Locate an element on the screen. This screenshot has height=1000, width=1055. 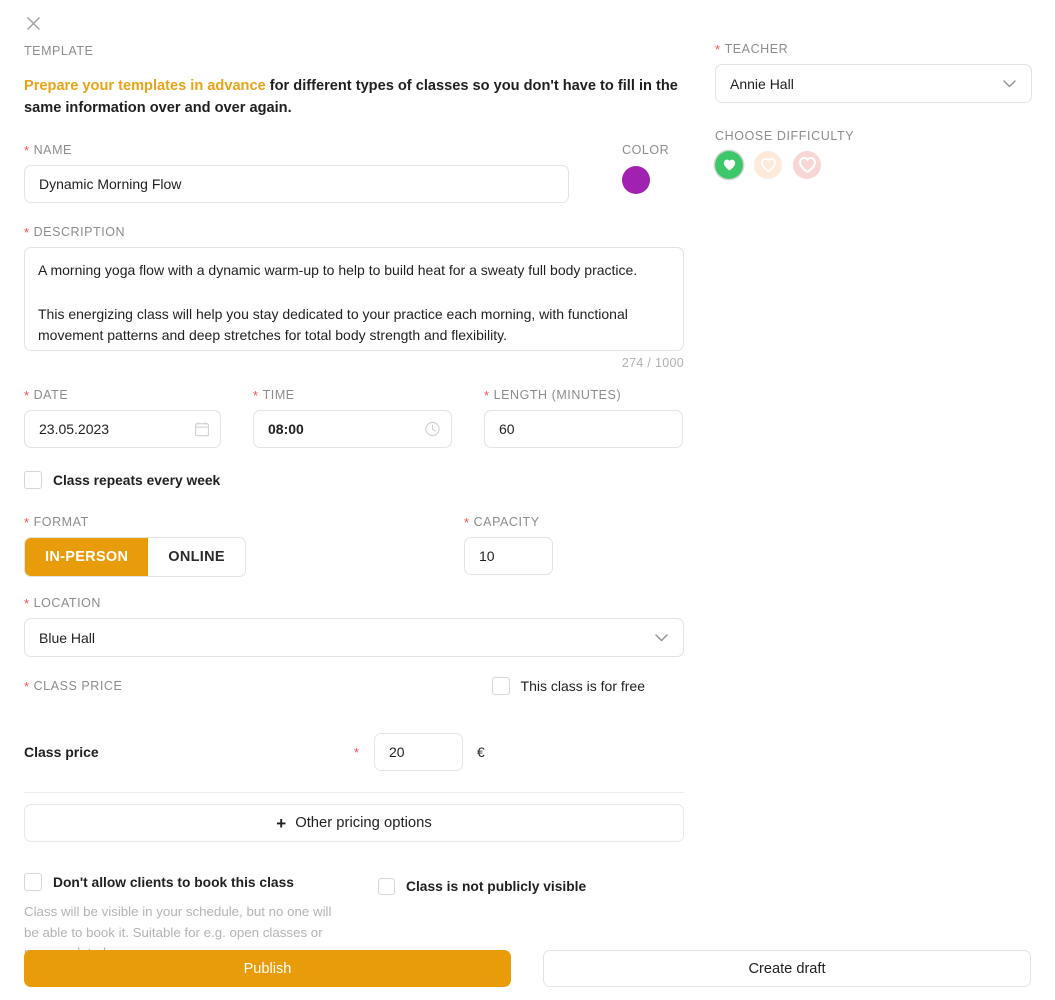
description-label: * DESCRIPTION is located at coordinates (354, 232).